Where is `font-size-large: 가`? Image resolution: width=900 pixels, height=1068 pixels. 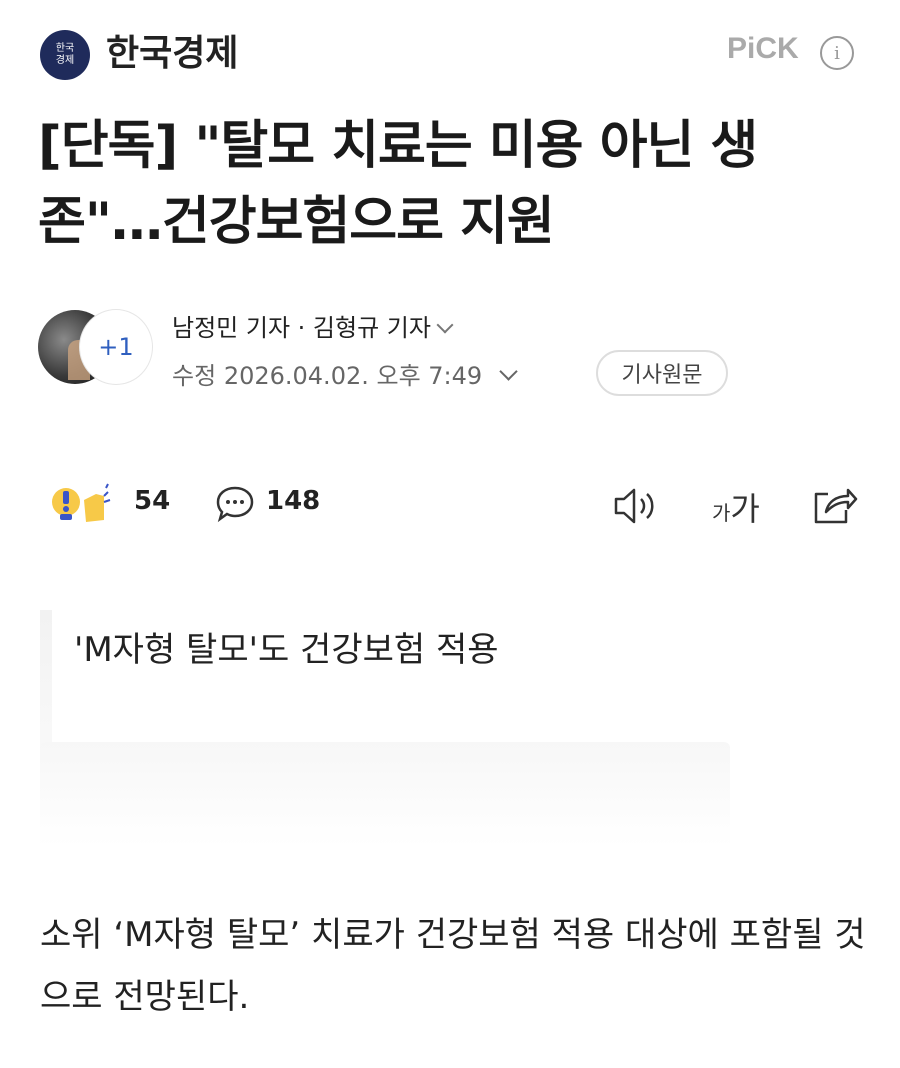 font-size-large: 가 is located at coordinates (745, 509).